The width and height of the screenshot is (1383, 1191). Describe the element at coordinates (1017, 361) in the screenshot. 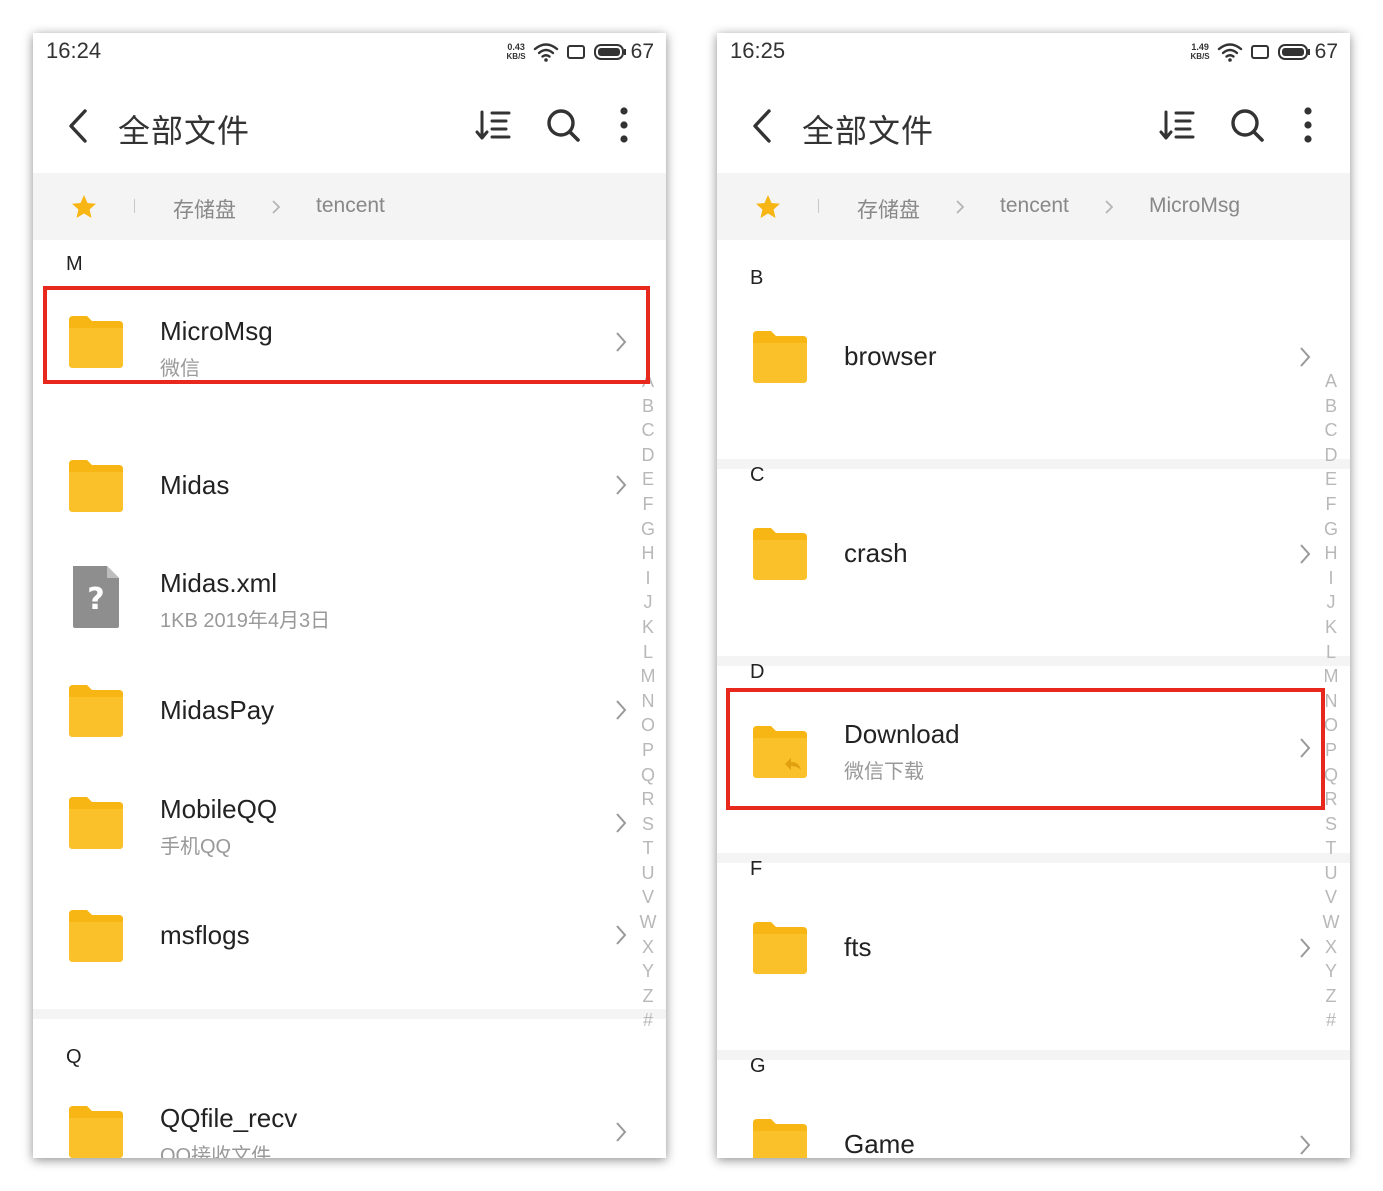

I see `list-item-browser: browser` at that location.